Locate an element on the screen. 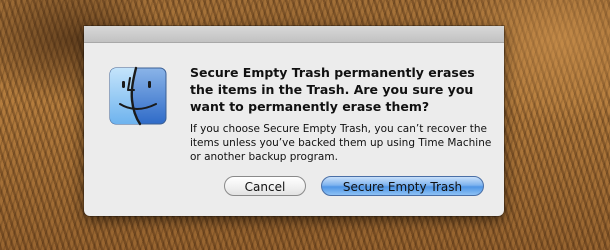 This screenshot has height=250, width=610. finder-icon is located at coordinates (138, 96).